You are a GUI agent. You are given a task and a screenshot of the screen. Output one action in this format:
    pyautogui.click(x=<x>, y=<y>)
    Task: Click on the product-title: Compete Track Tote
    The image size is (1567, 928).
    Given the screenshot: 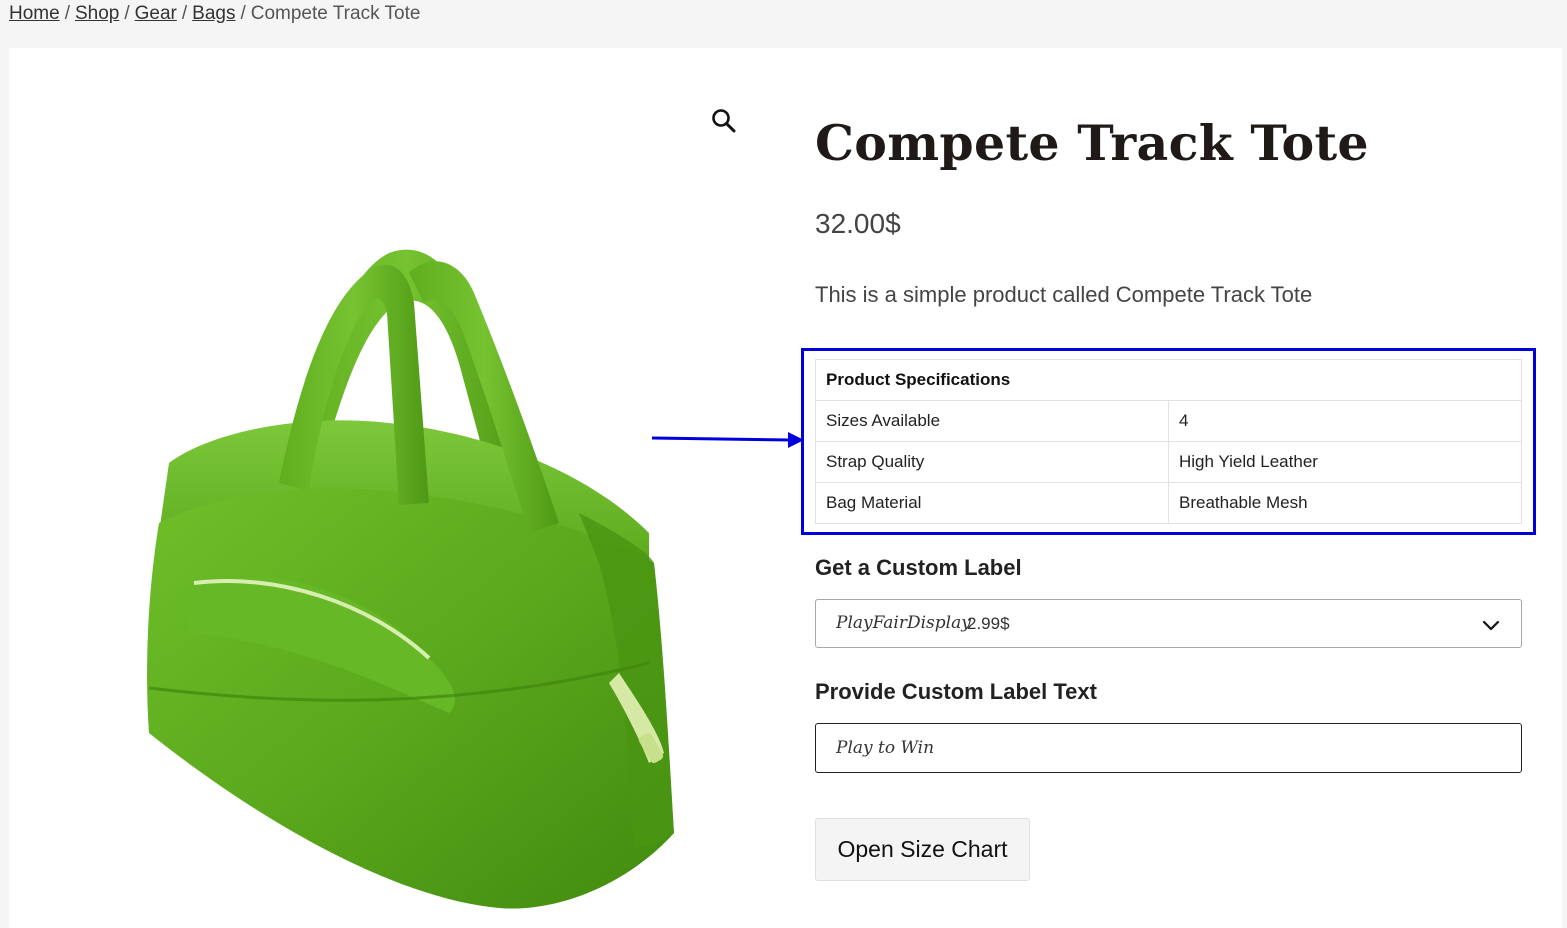 What is the action you would take?
    pyautogui.click(x=1092, y=143)
    